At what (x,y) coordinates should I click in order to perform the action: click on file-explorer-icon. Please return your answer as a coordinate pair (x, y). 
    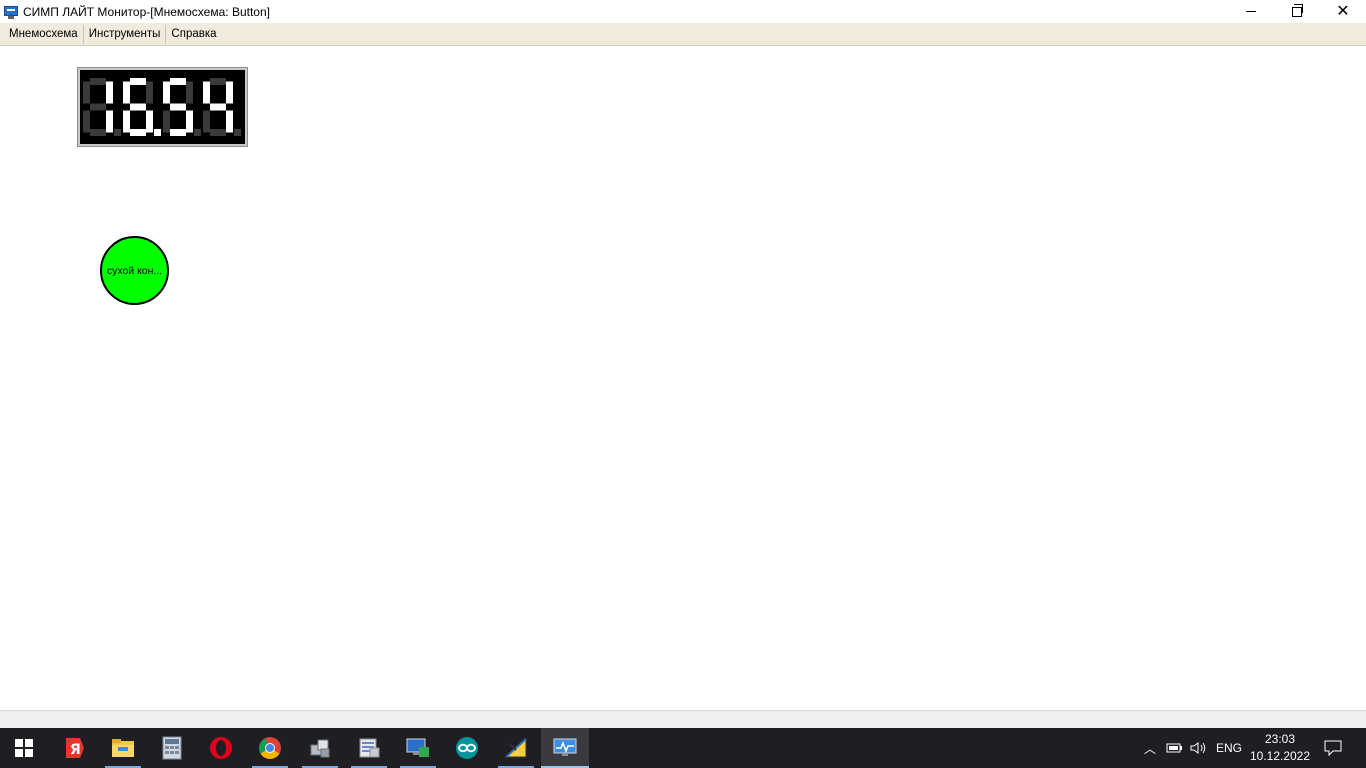
    Looking at the image, I should click on (123, 748).